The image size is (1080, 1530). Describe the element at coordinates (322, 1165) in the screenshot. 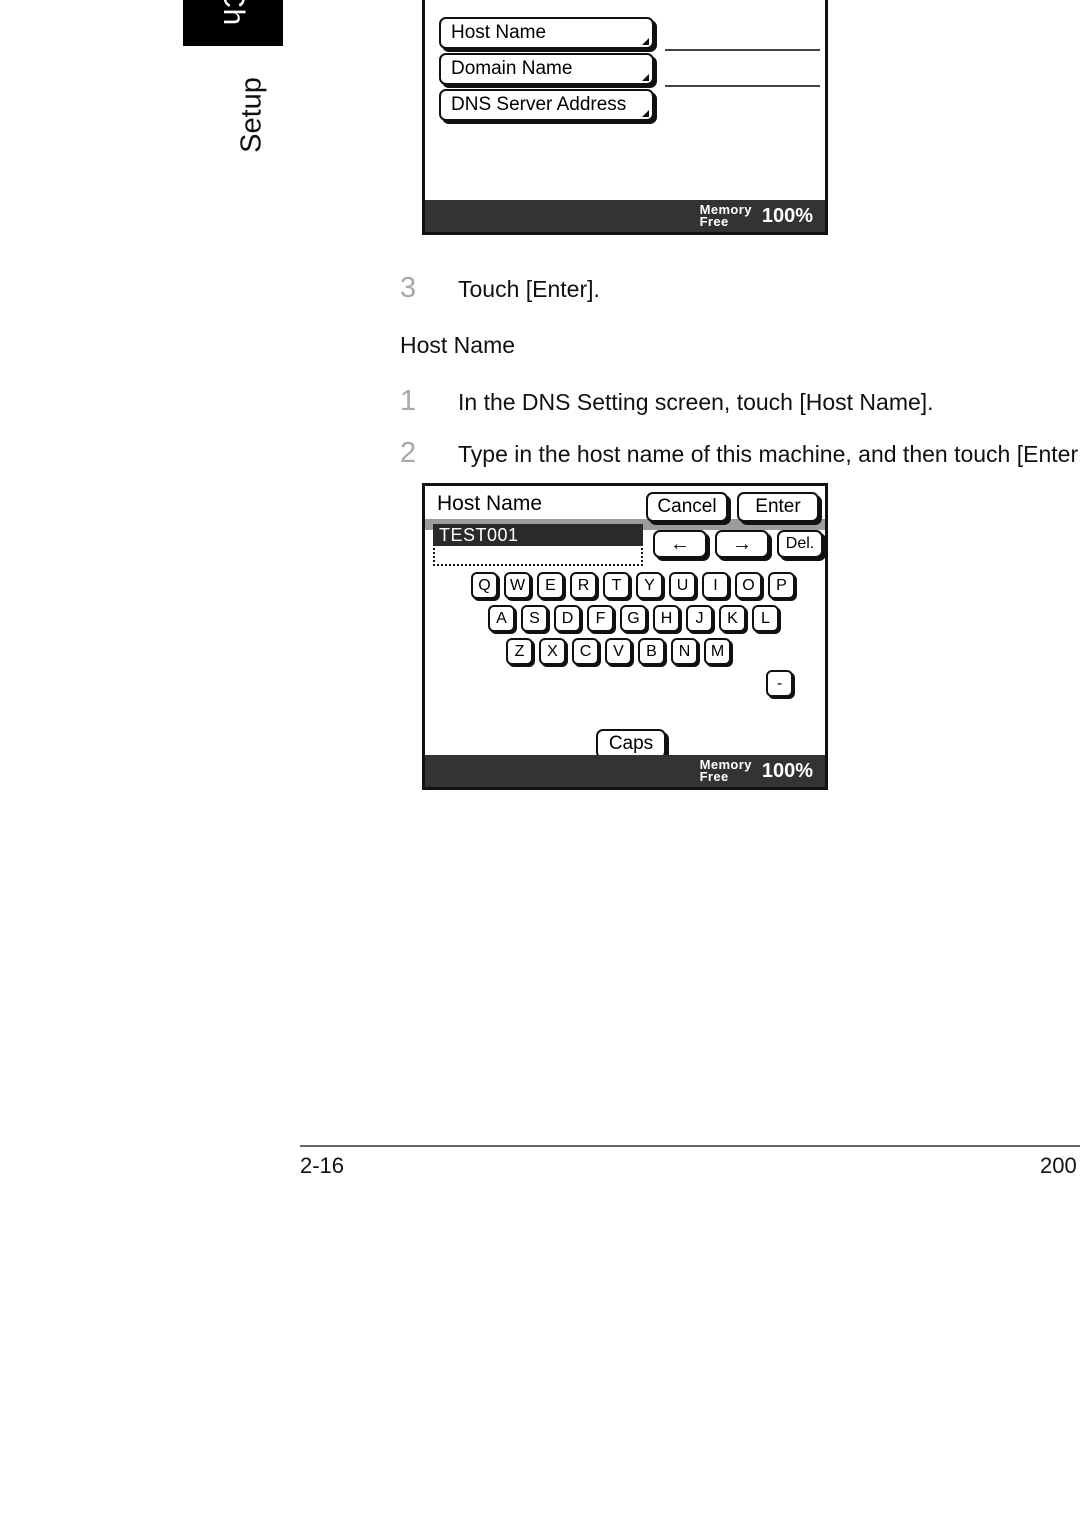

I see `footer-page-number: 2-16` at that location.